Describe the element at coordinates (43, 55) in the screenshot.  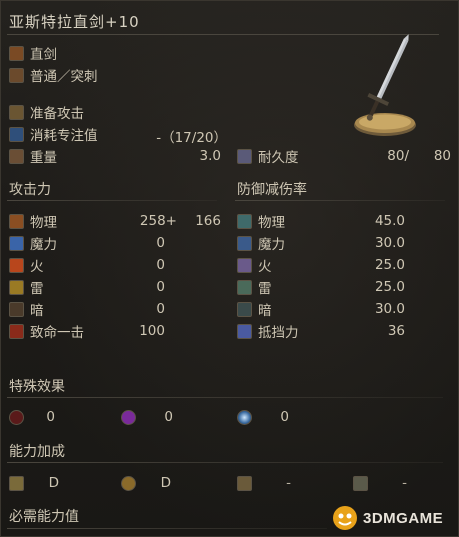
I see `weapon-type: 直剑` at that location.